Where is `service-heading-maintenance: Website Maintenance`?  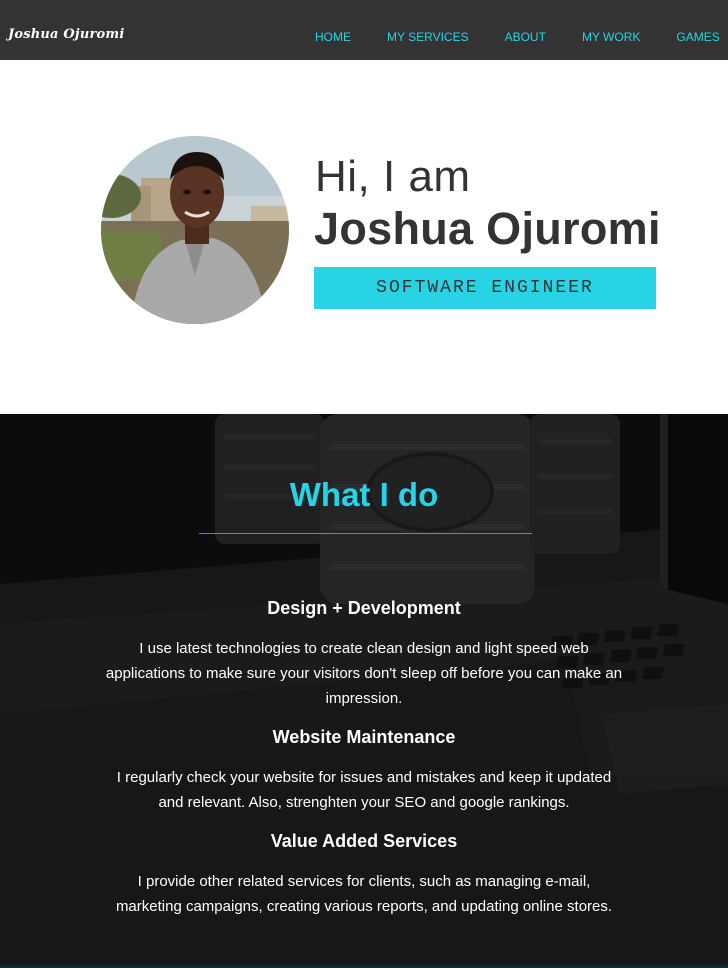
service-heading-maintenance: Website Maintenance is located at coordinates (364, 737).